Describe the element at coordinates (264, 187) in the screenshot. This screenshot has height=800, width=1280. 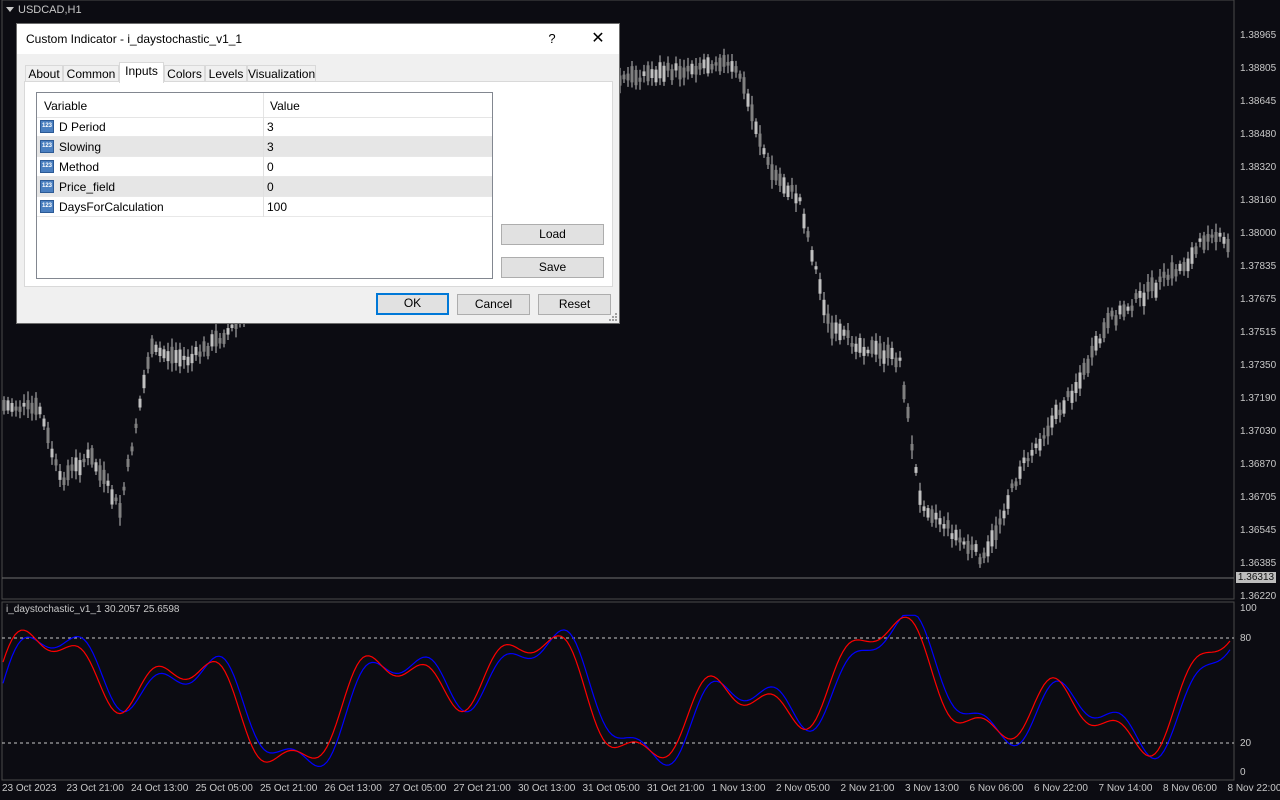
I see `table-row: 123 Price_field 0` at that location.